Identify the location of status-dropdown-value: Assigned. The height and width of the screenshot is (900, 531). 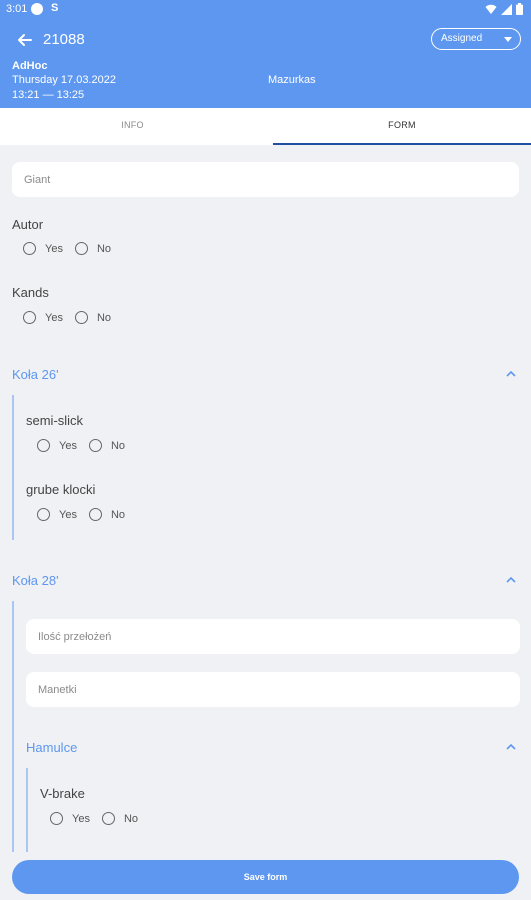
(462, 38).